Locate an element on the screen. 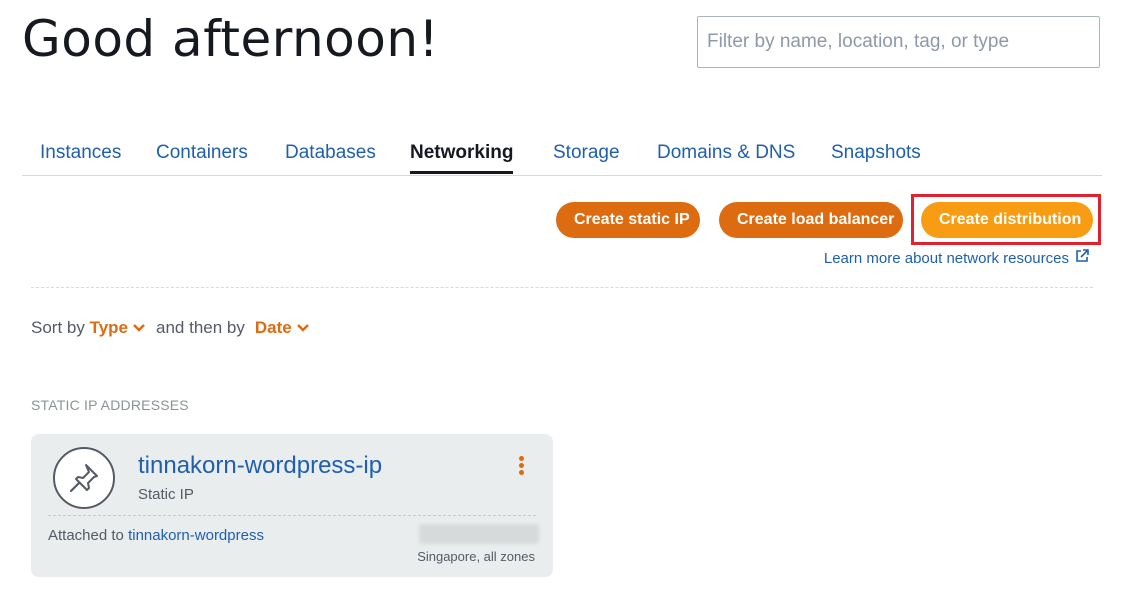 The height and width of the screenshot is (604, 1130). page-greeting: Good afternoon! is located at coordinates (231, 39).